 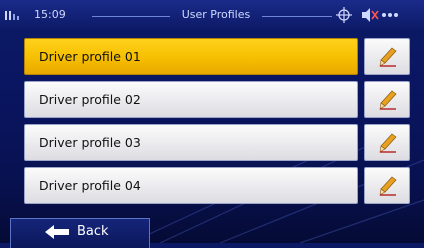 I want to click on back-label: Back, so click(x=93, y=231).